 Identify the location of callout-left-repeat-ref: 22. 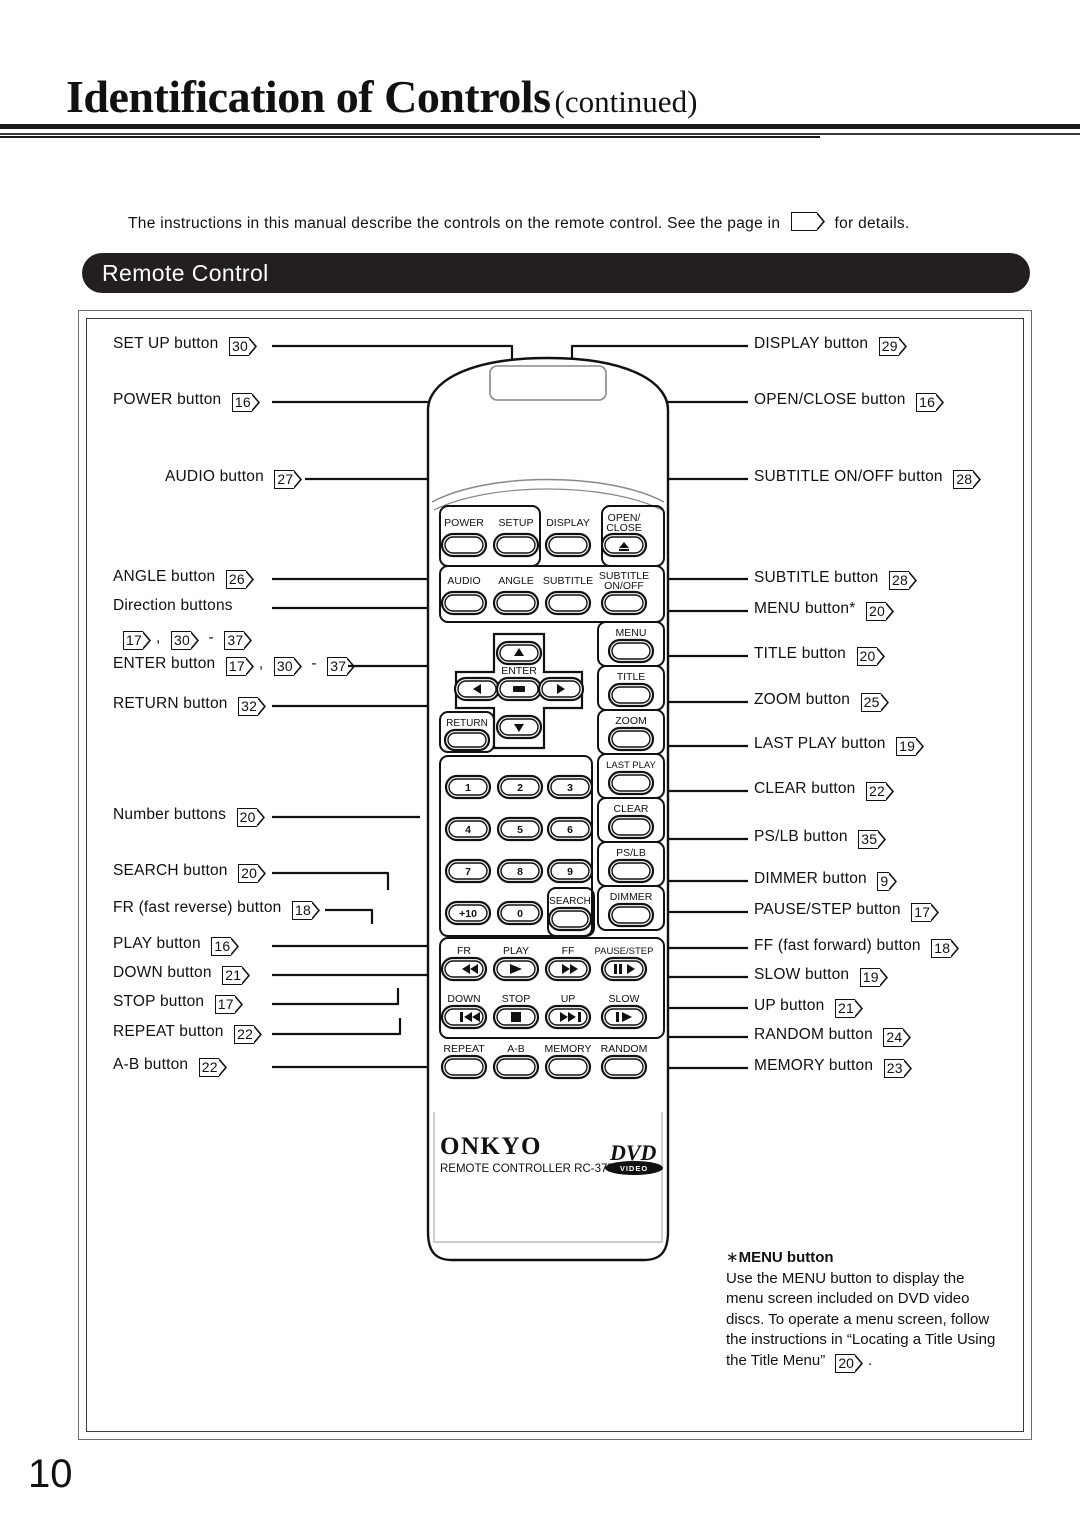
(247, 1034).